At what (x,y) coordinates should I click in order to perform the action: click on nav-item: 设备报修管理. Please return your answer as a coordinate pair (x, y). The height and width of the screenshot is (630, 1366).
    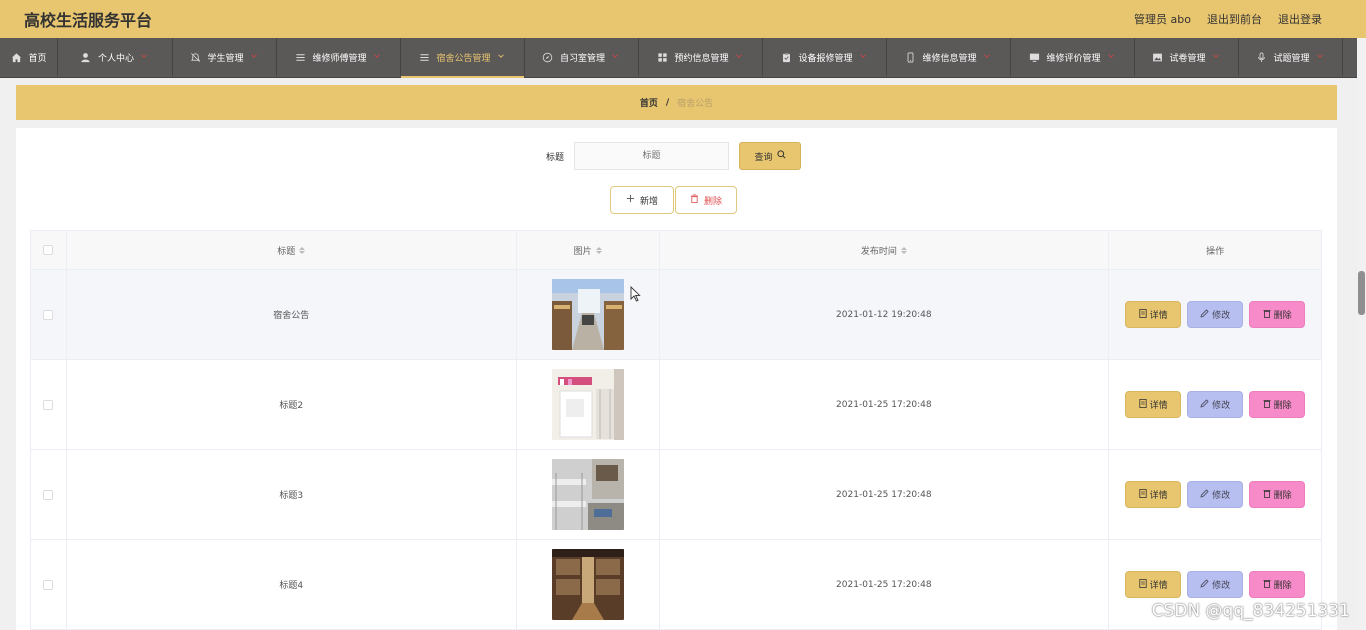
    Looking at the image, I should click on (825, 57).